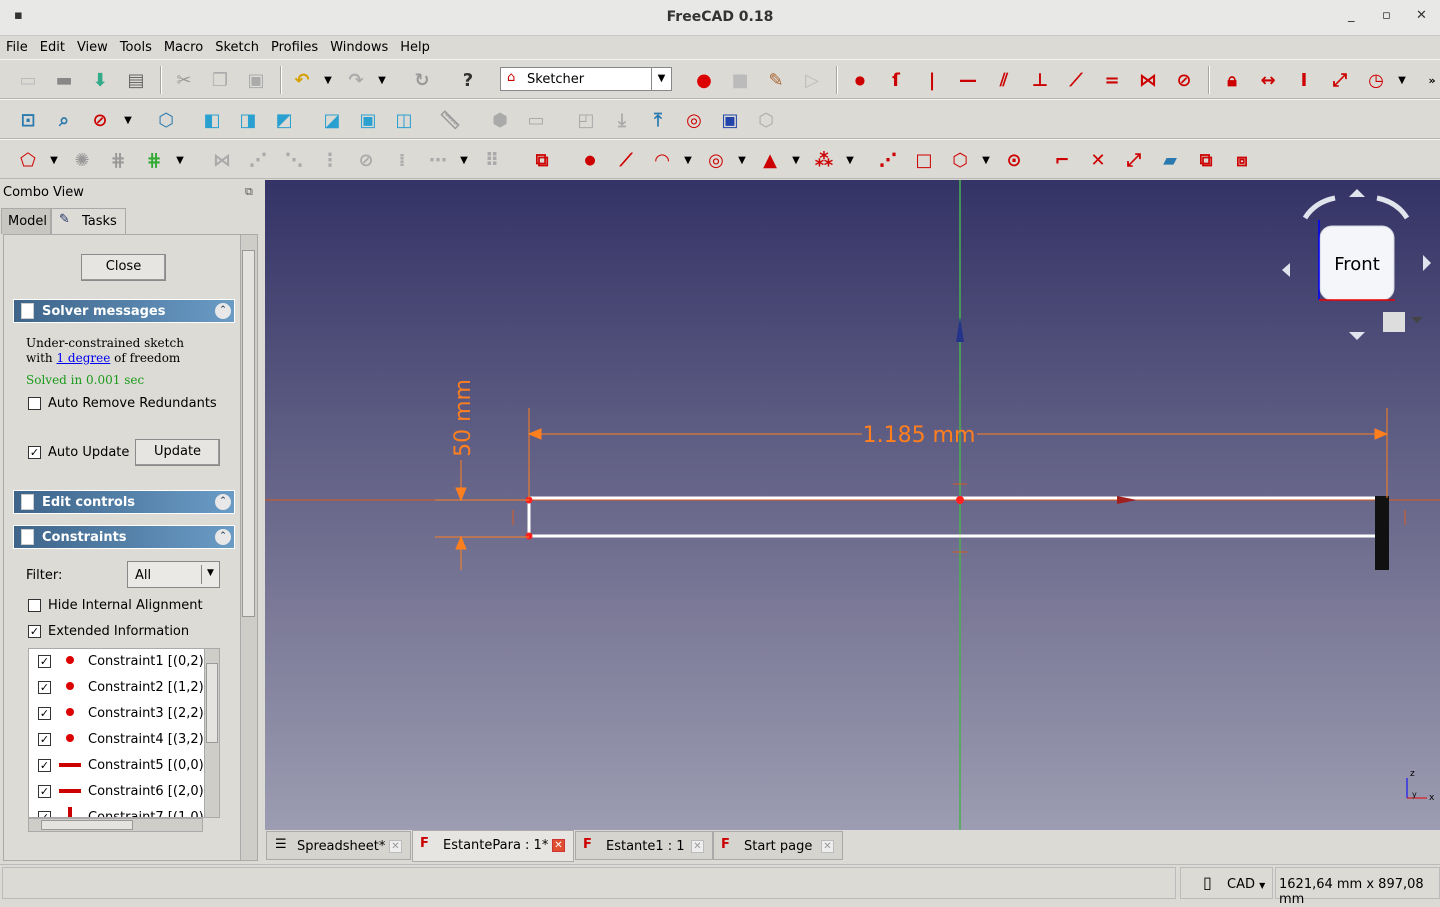  Describe the element at coordinates (1242, 160) in the screenshot. I see `construction-mode-icon: ⧈` at that location.